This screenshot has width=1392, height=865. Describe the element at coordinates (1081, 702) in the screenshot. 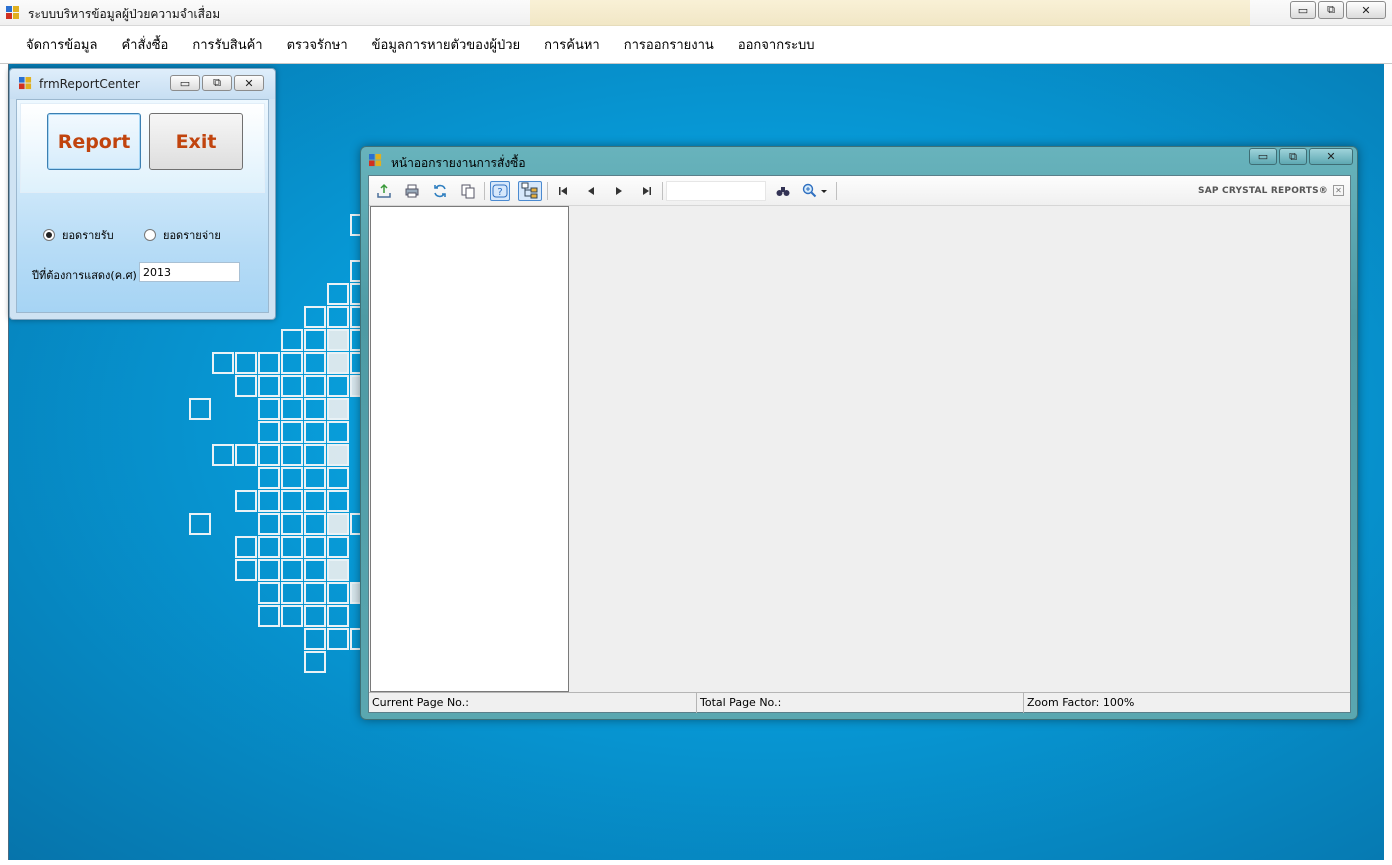

I see `zoom-factor-status: Zoom Factor: 100%` at that location.